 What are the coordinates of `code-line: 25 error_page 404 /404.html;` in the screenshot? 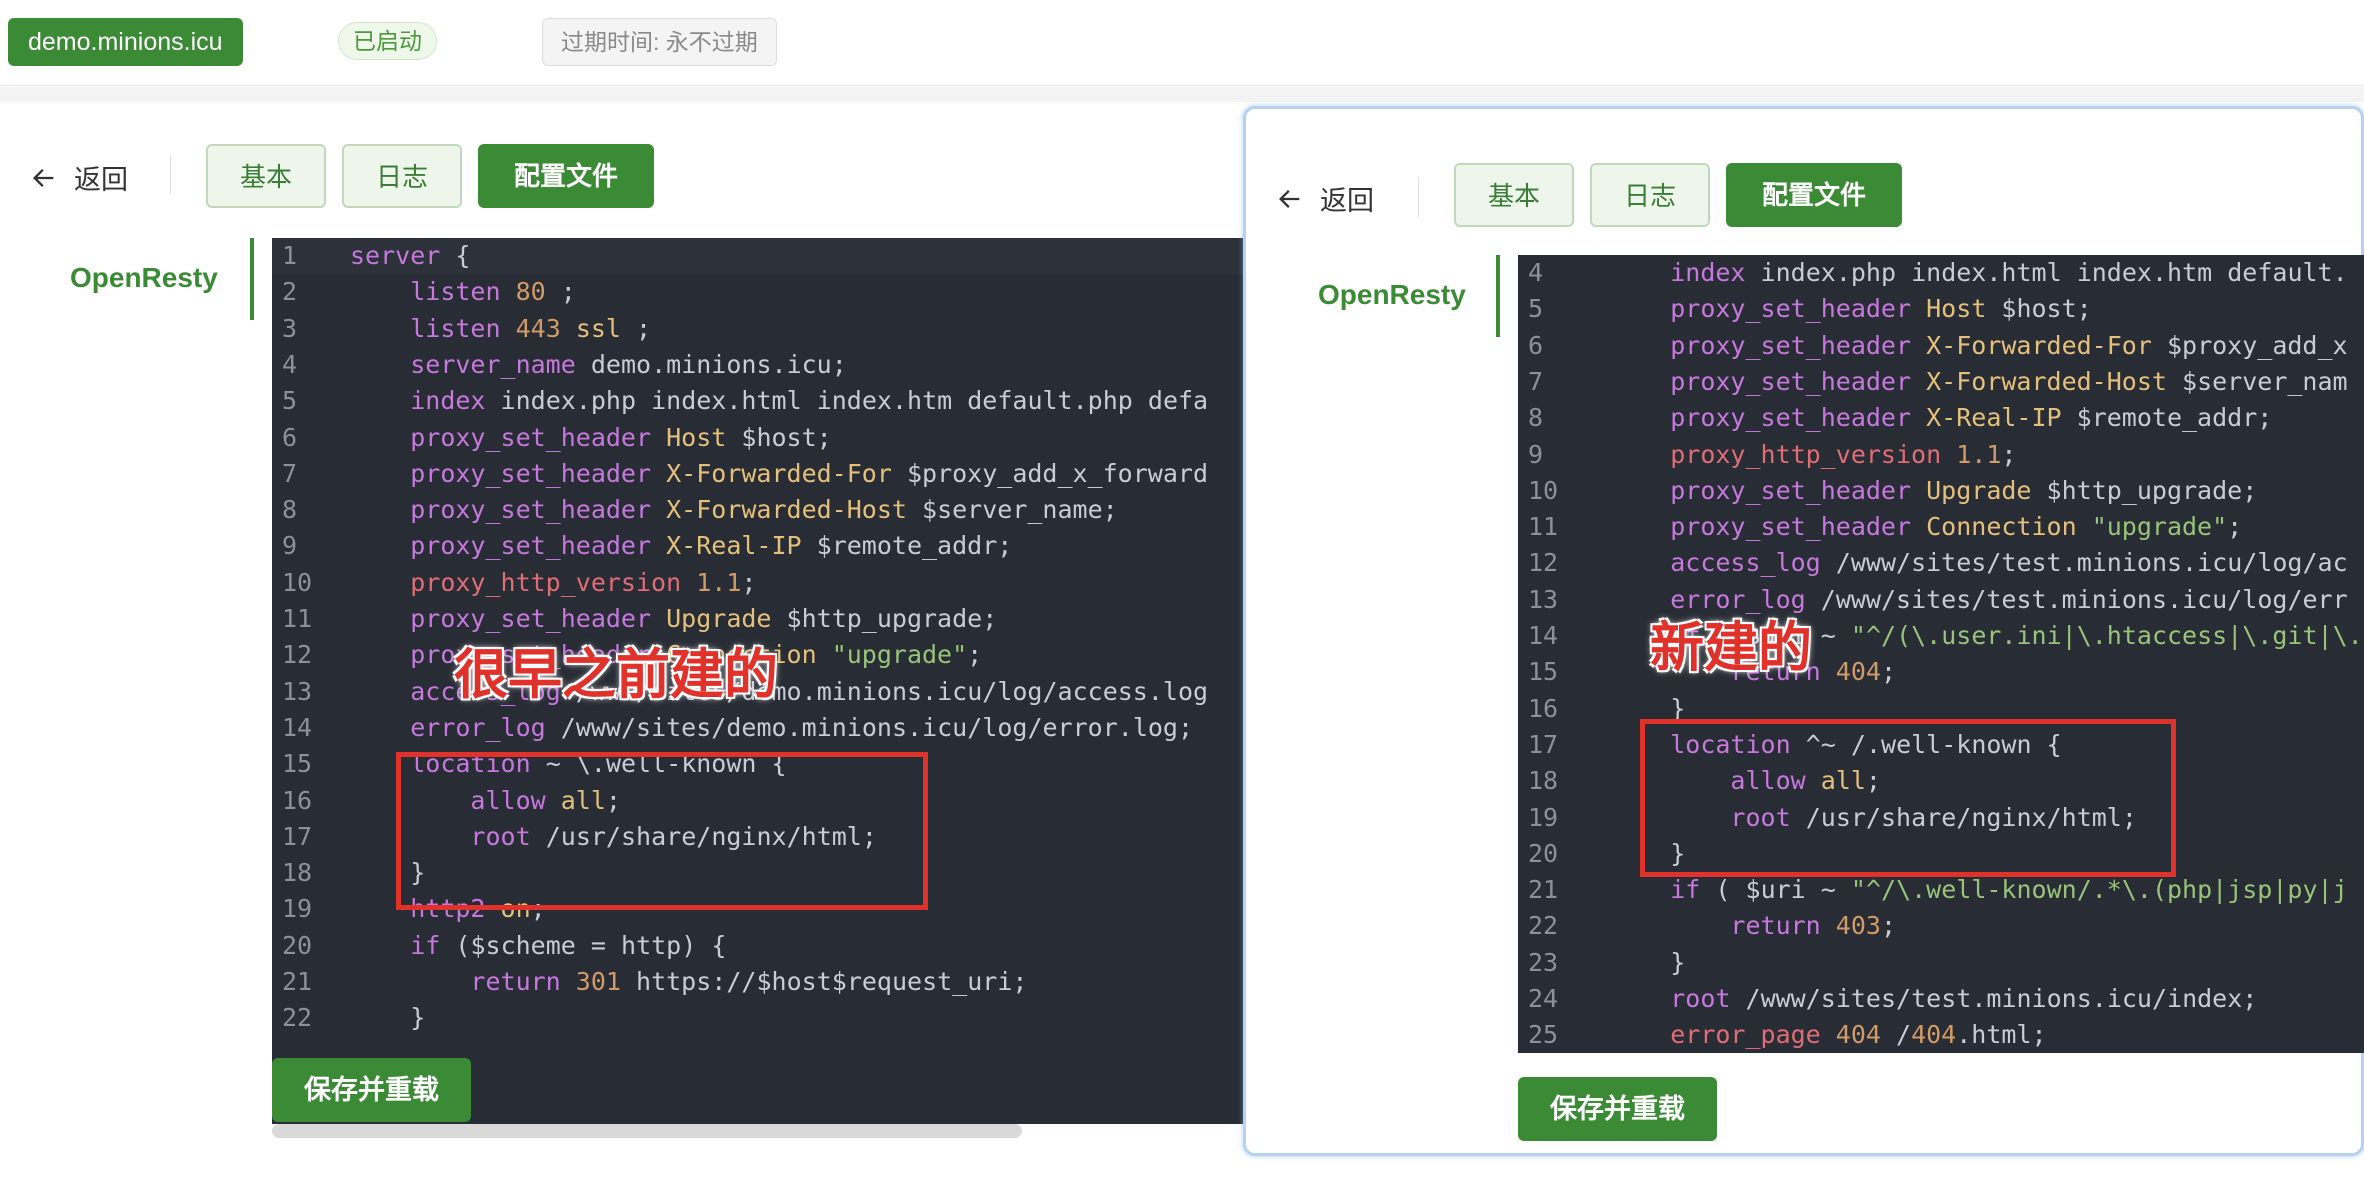 It's located at (1941, 1035).